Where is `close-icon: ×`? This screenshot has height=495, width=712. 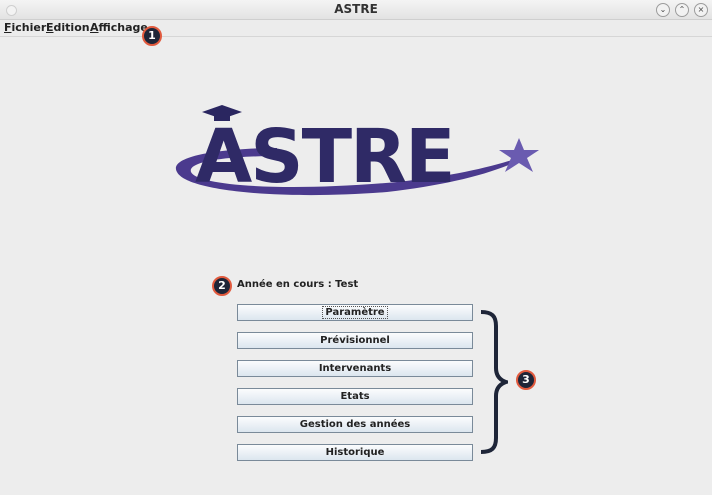
close-icon: × is located at coordinates (701, 10).